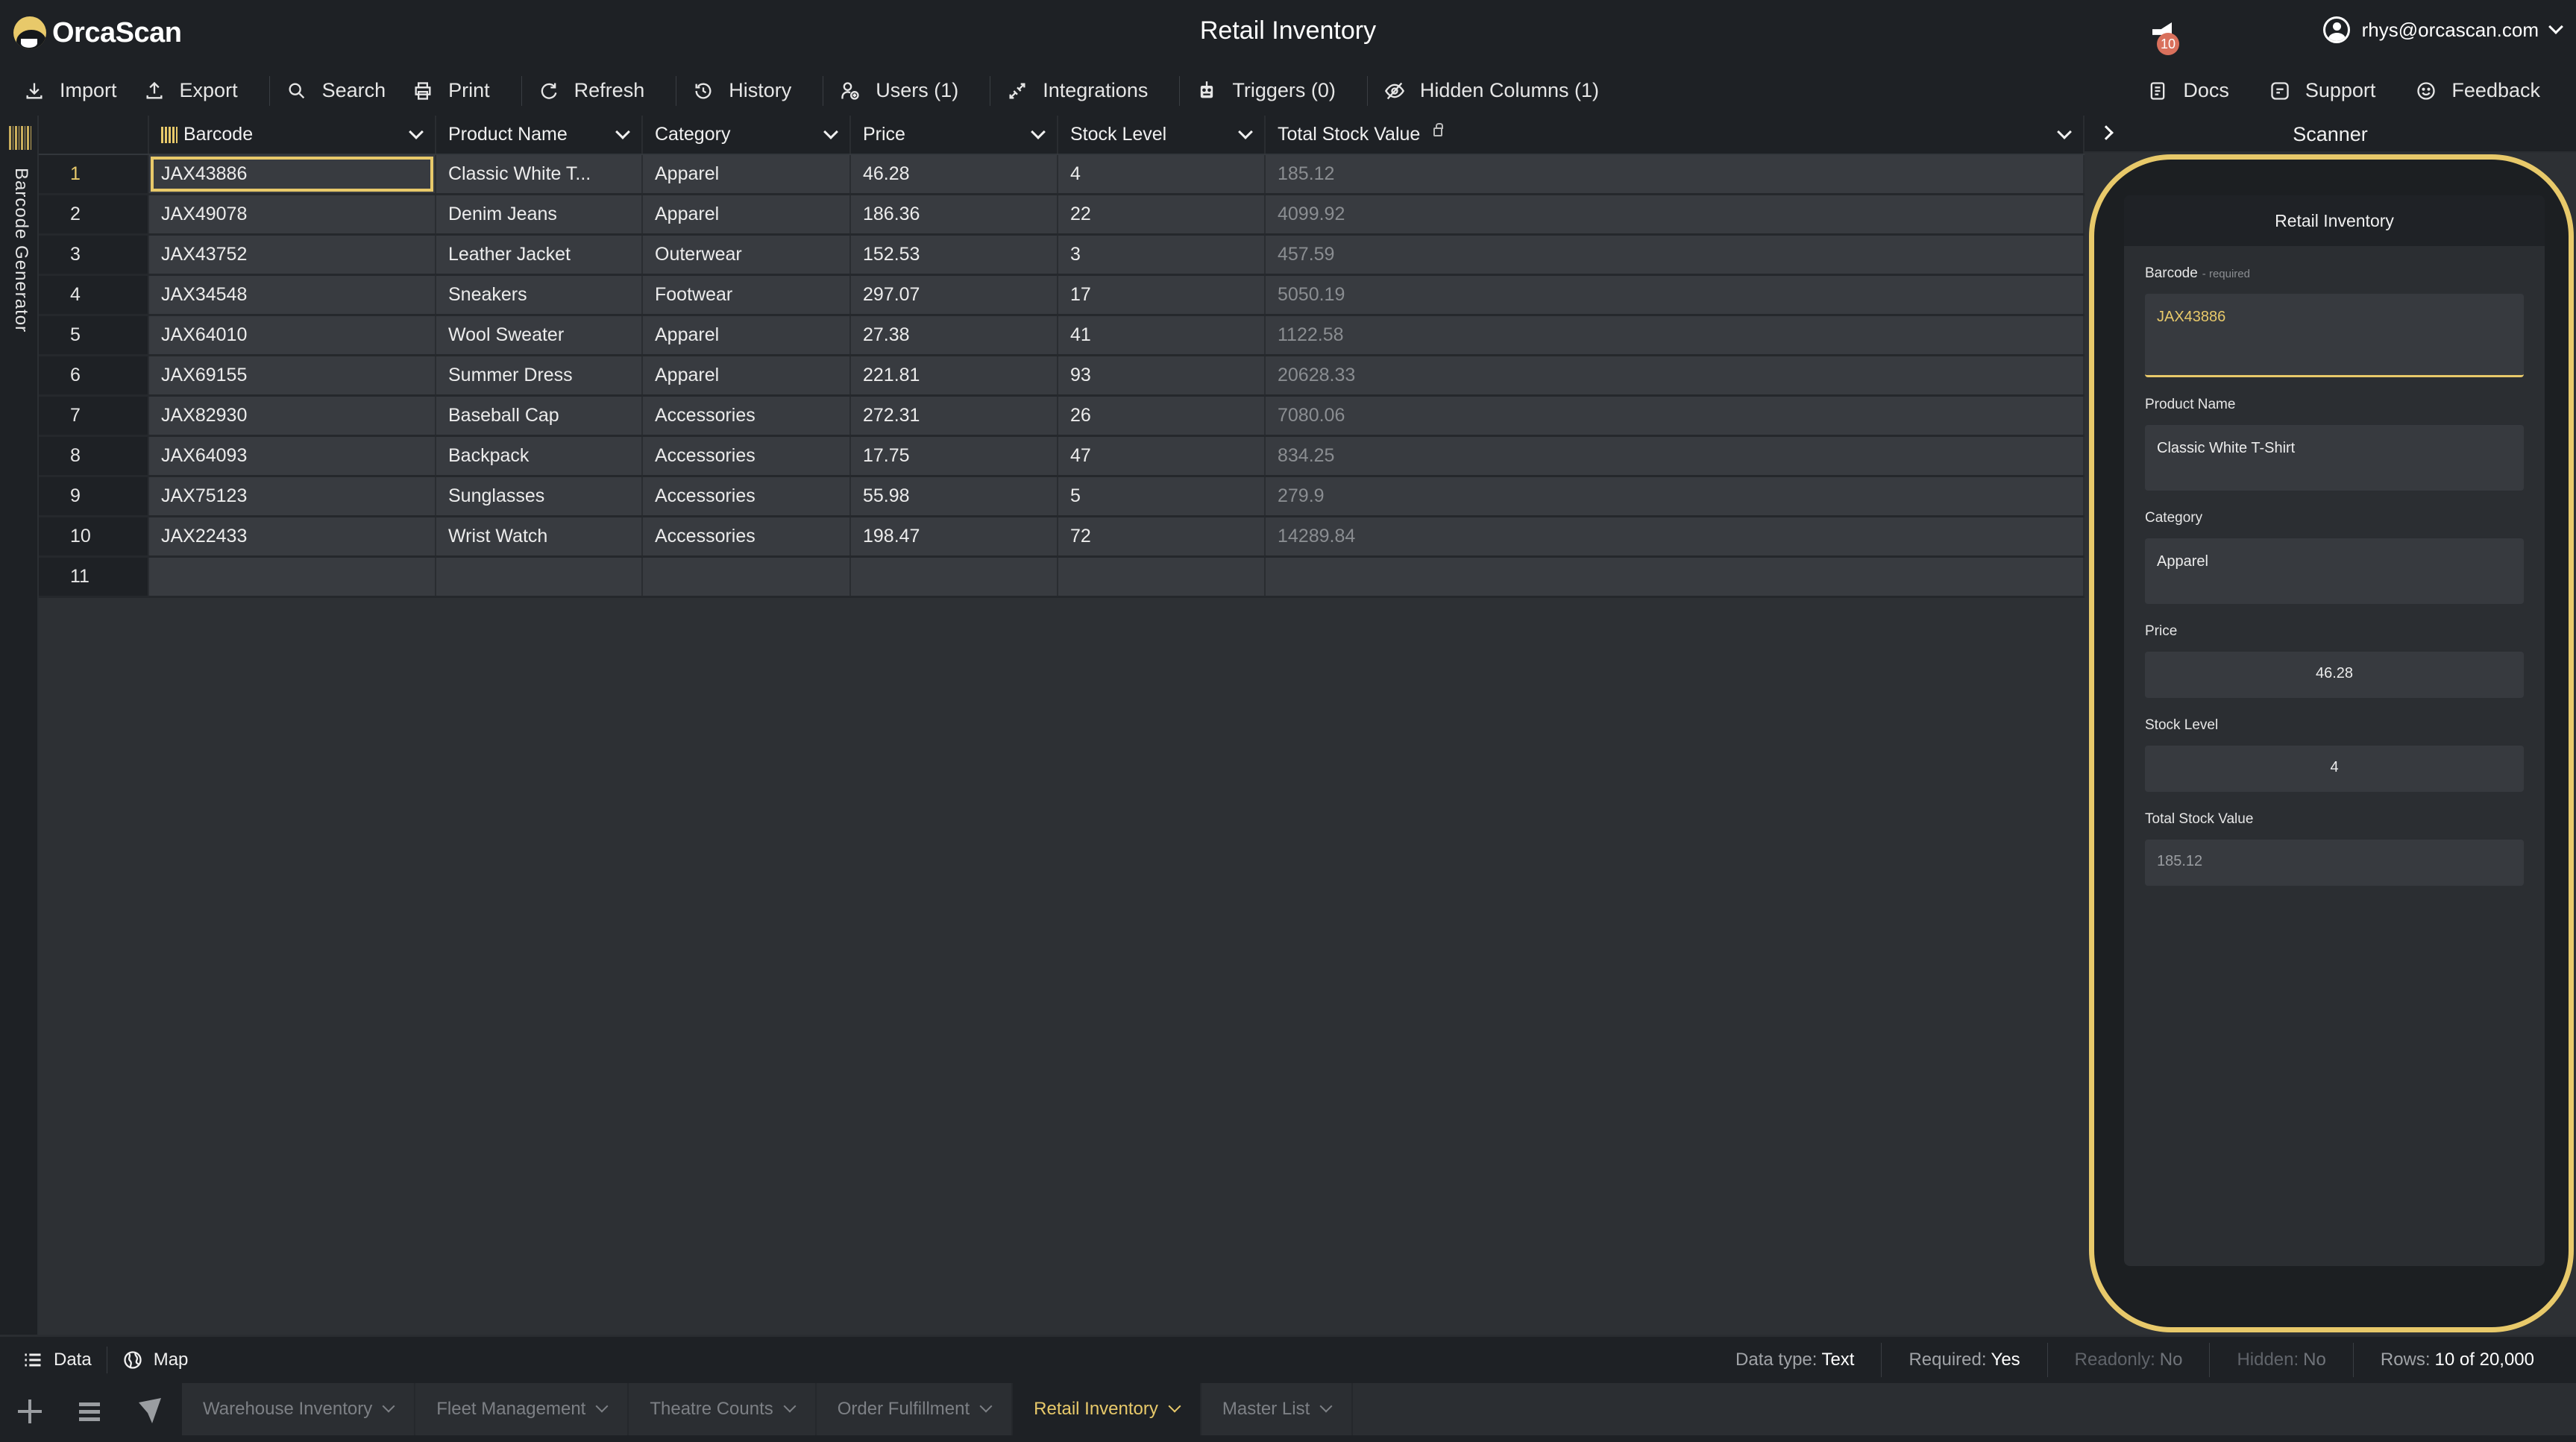 This screenshot has height=1442, width=2576. I want to click on barcode-cell: JAX82930, so click(292, 416).